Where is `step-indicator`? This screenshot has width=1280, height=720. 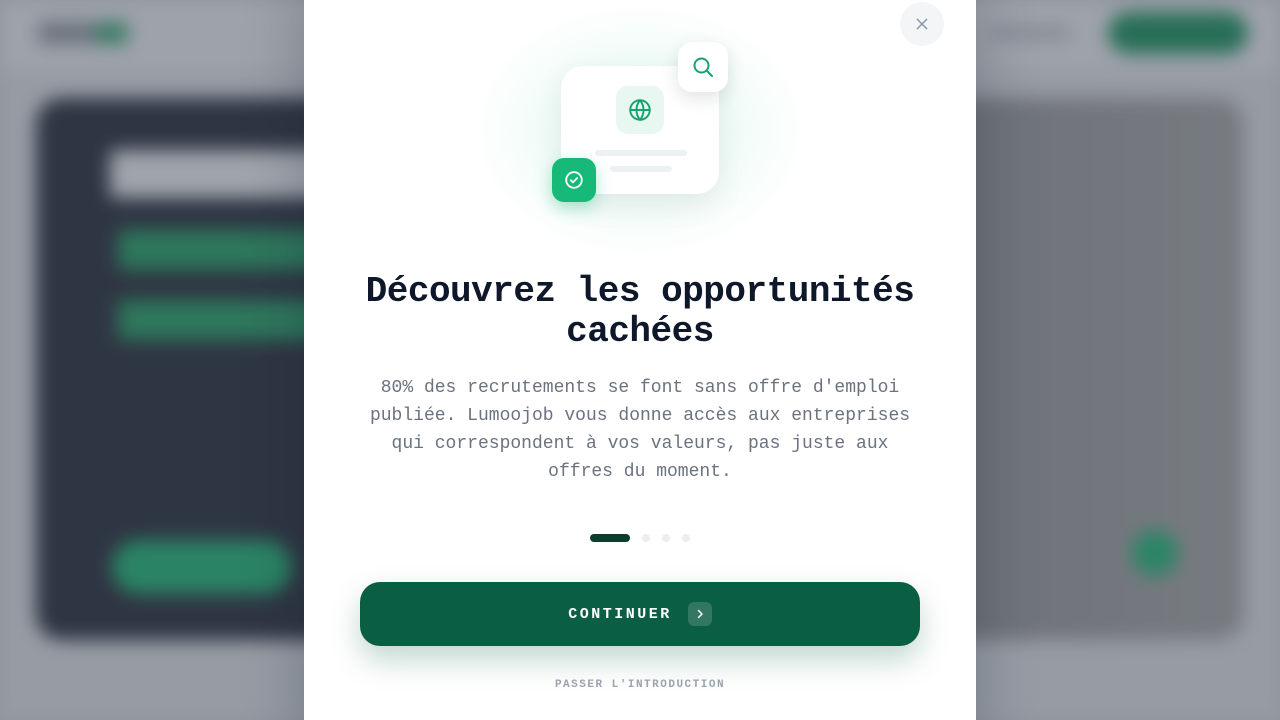
step-indicator is located at coordinates (640, 538).